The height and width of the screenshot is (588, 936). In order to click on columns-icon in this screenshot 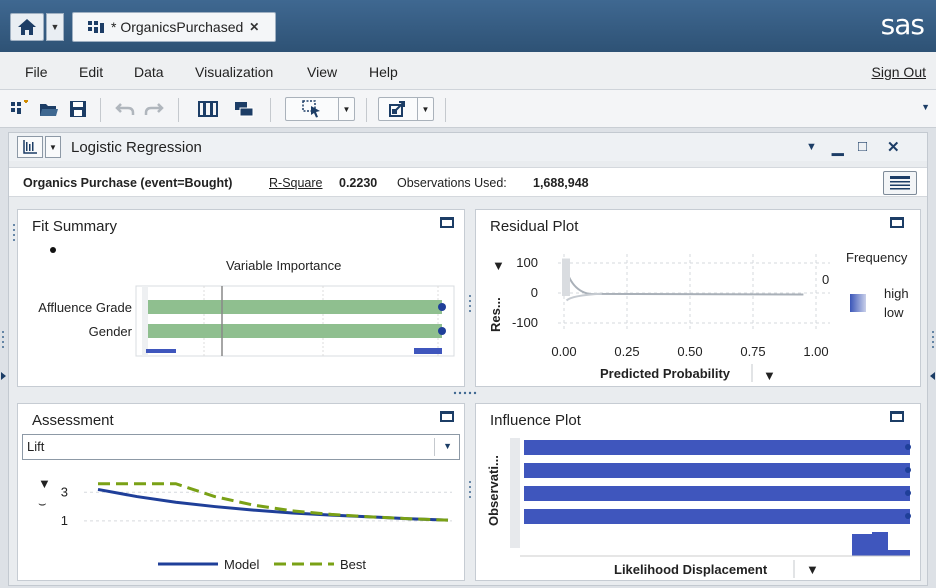, I will do `click(208, 109)`.